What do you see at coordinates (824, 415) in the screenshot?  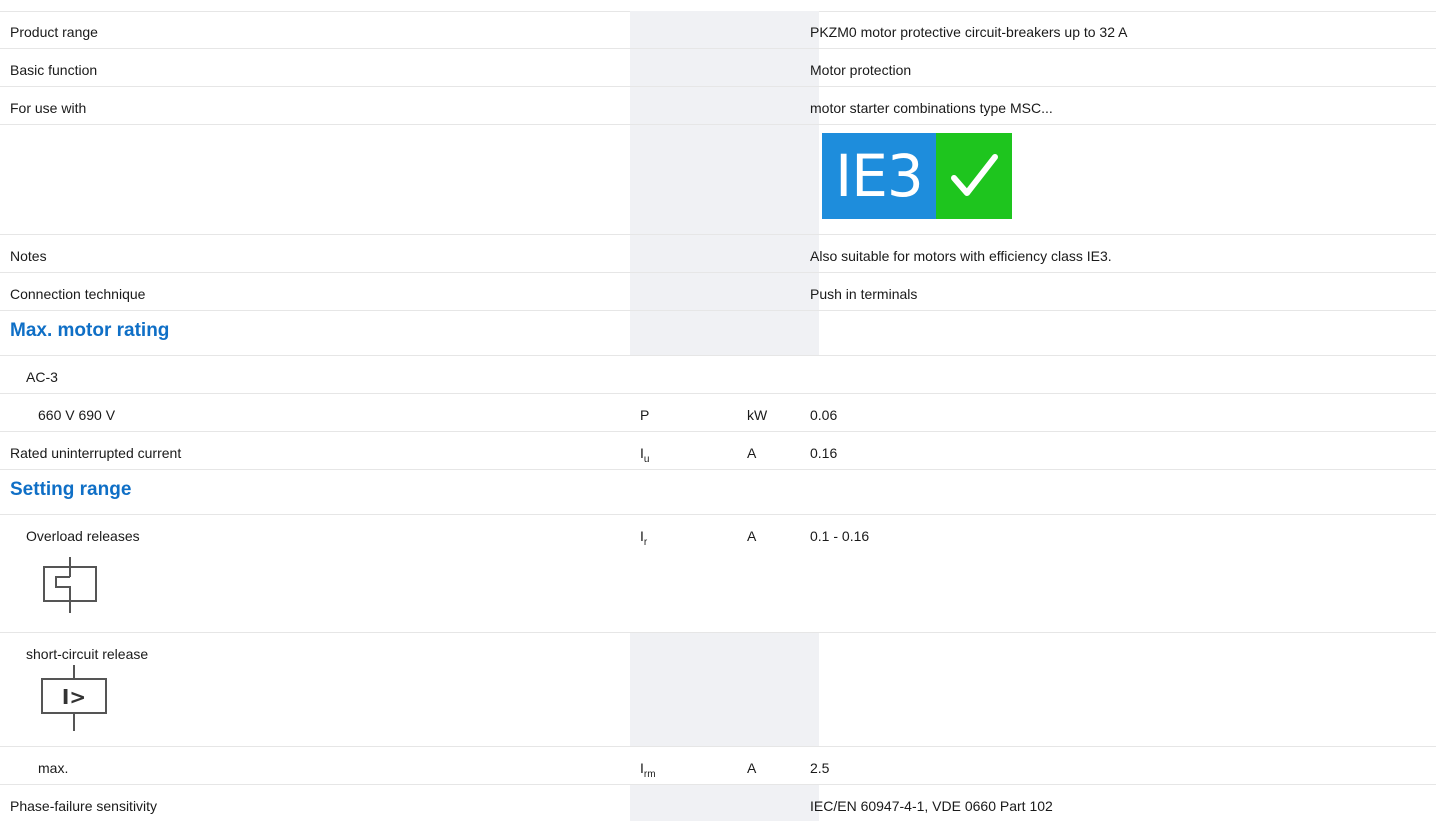 I see `row-value: 0.06` at bounding box center [824, 415].